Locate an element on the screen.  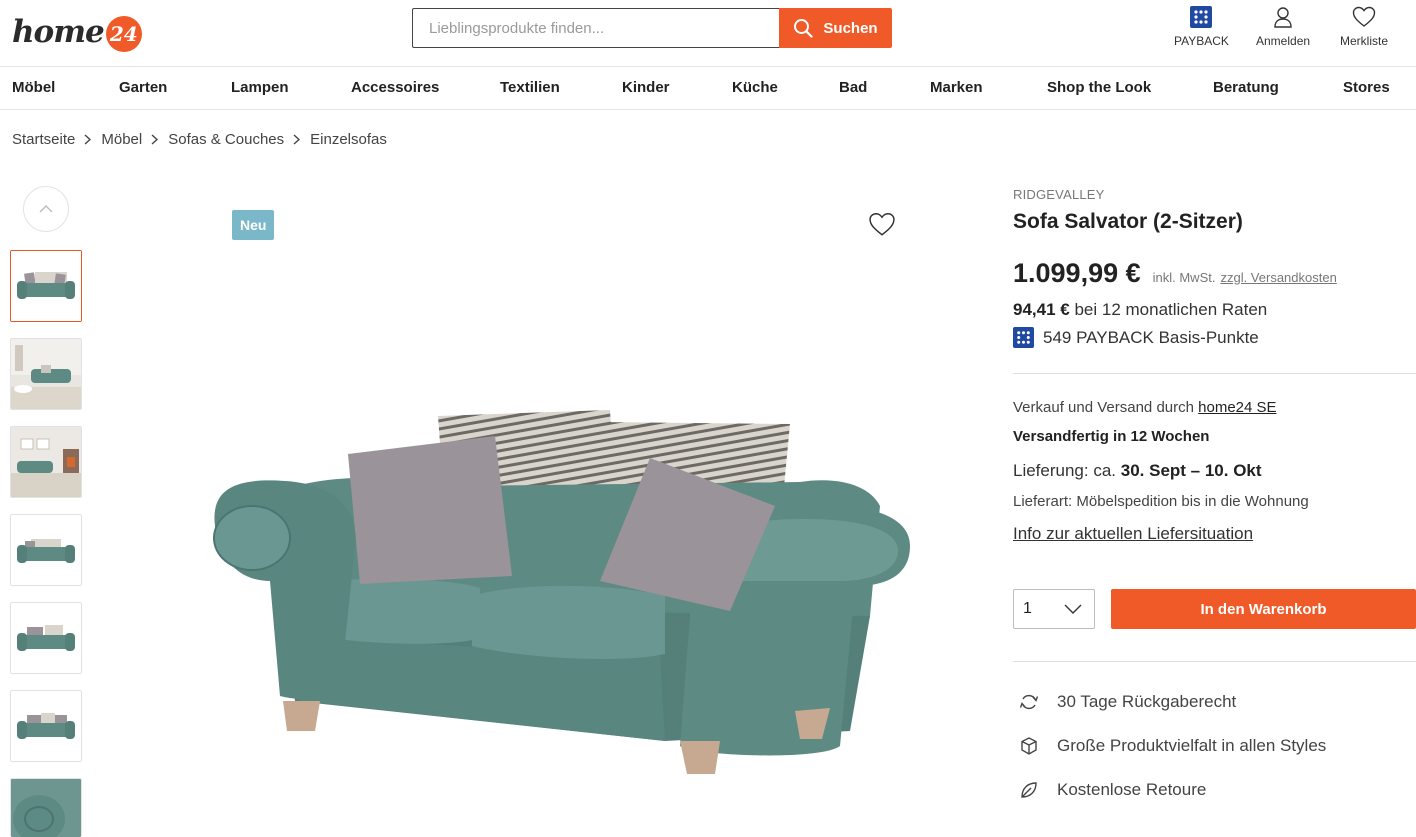
breadcrumb-einzelsofas: Einzelsofas is located at coordinates (348, 139).